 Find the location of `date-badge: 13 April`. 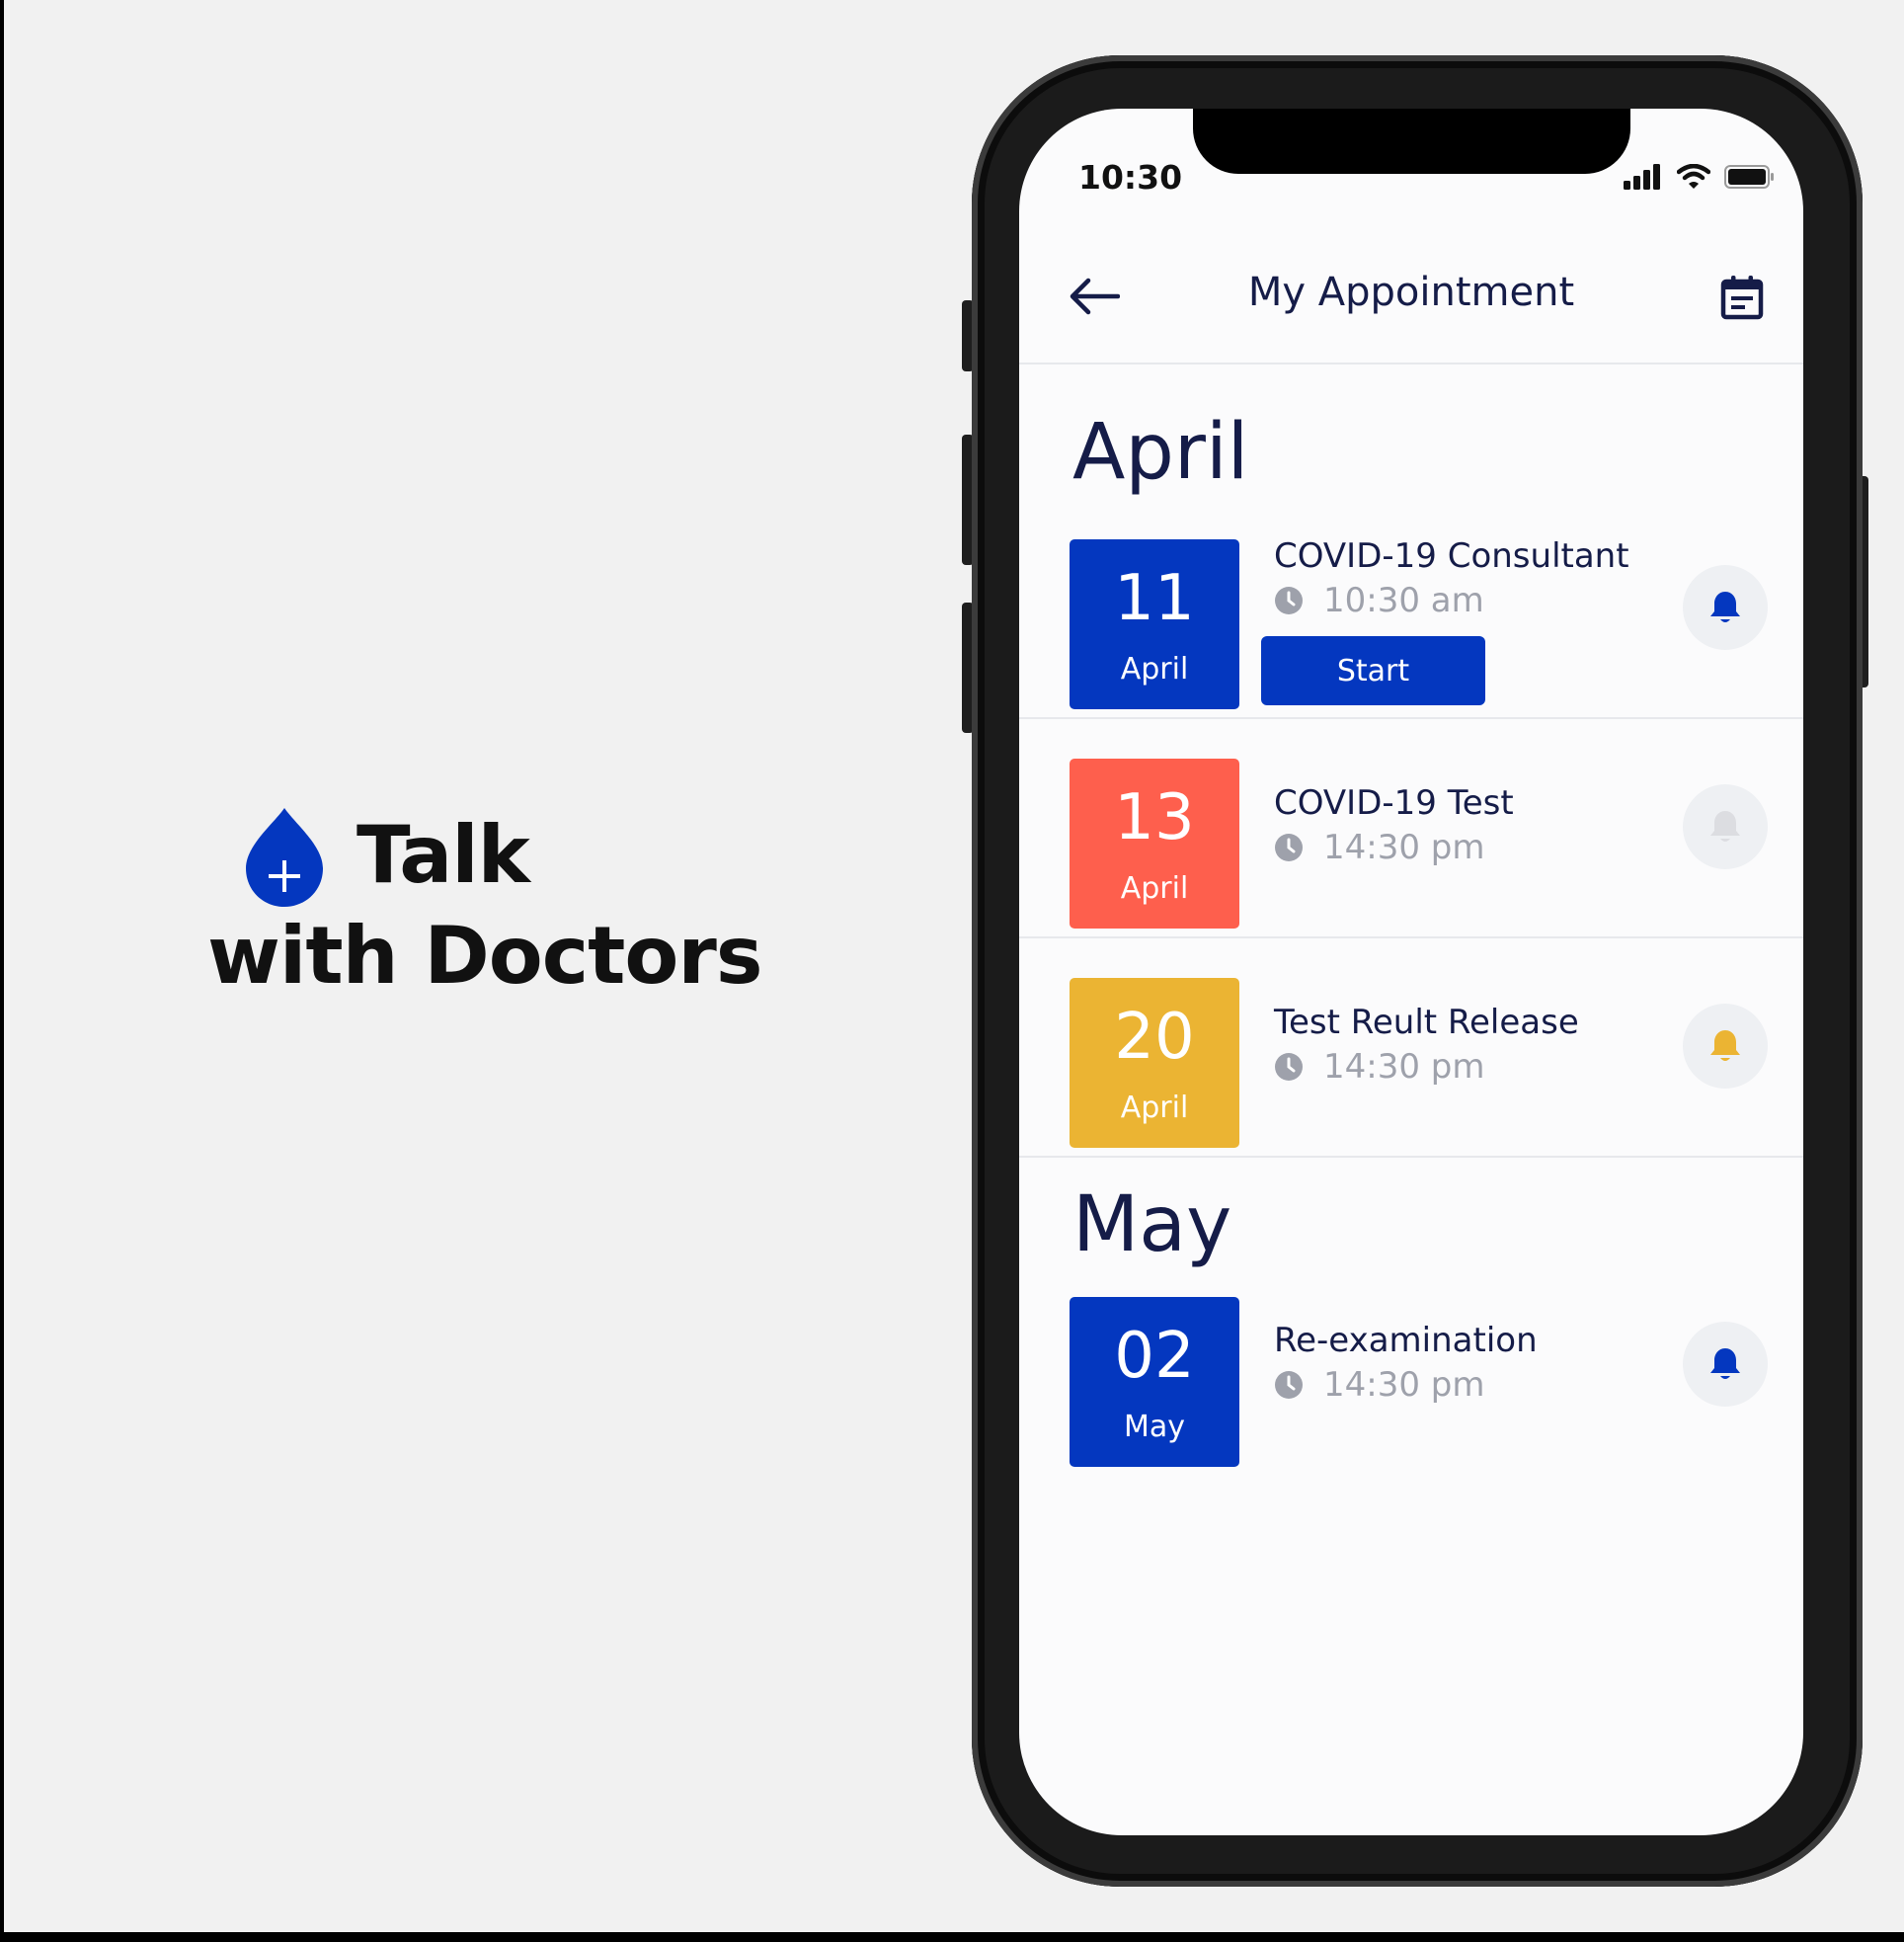

date-badge: 13 April is located at coordinates (1154, 844).